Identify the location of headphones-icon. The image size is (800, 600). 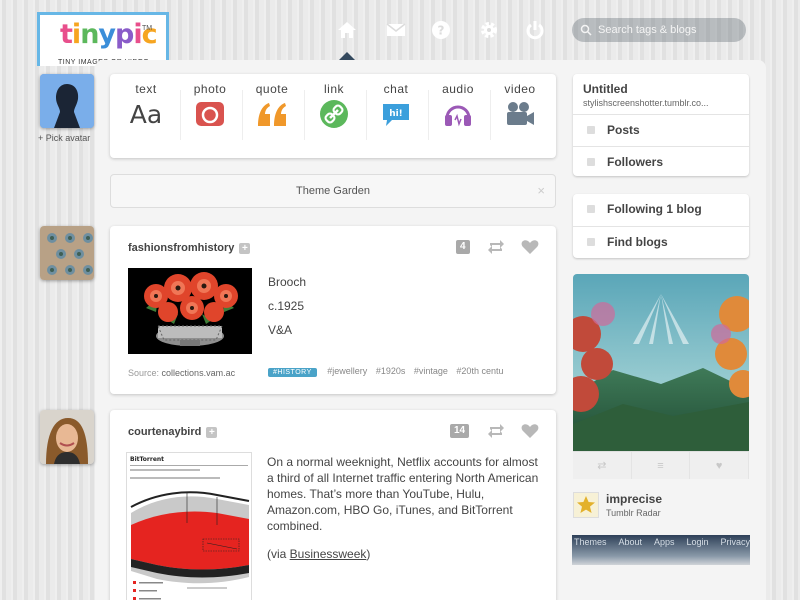
(458, 114).